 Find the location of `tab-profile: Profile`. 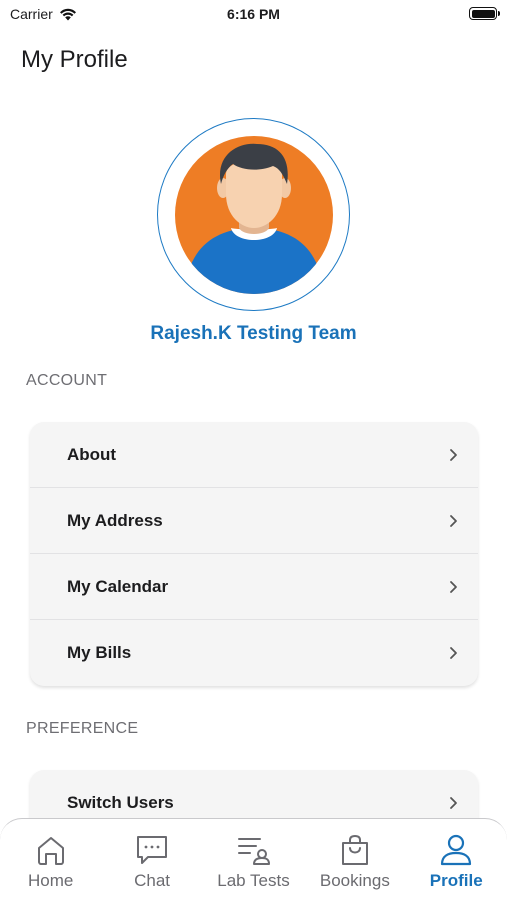

tab-profile: Profile is located at coordinates (456, 859).